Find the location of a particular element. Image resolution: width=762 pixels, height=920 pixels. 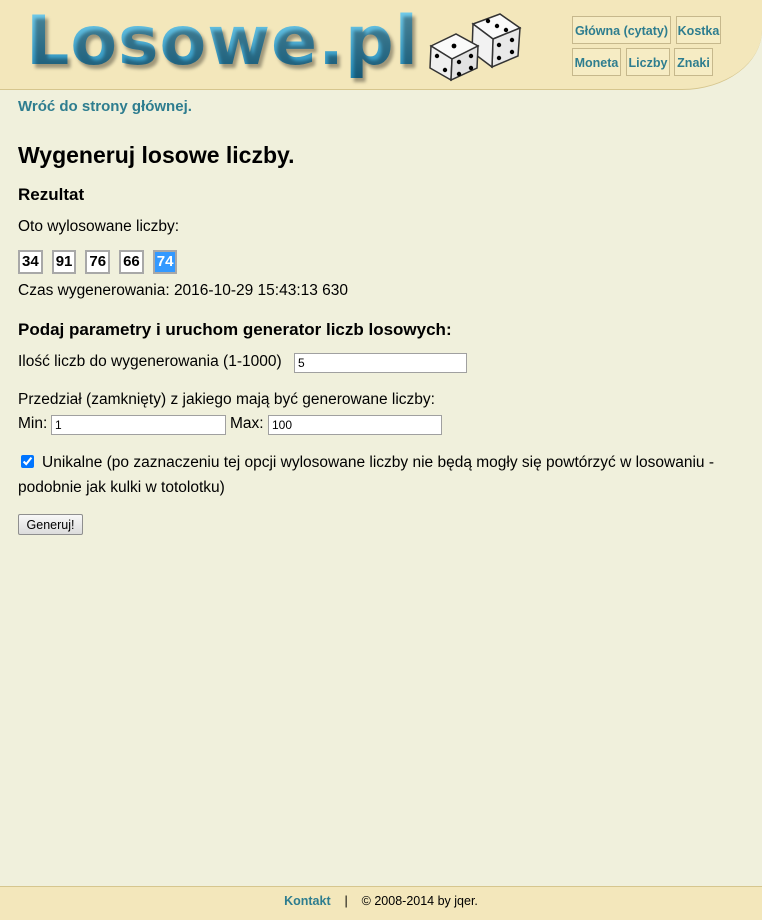

max-input is located at coordinates (355, 425).